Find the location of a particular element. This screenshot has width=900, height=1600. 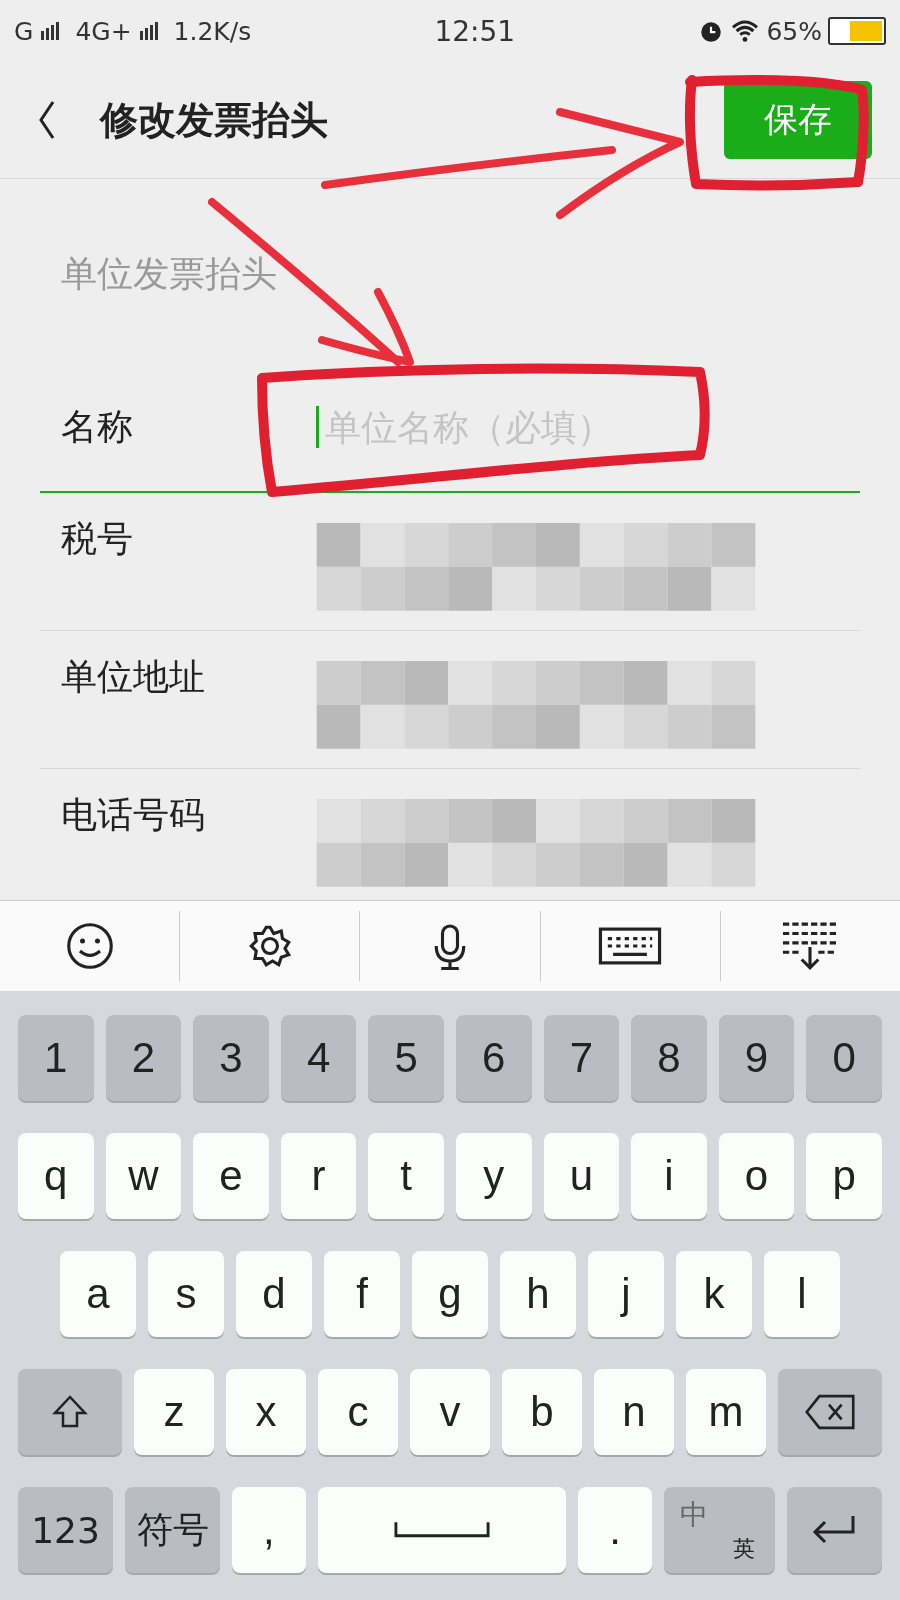

field-label: 电话号码 is located at coordinates (133, 815).